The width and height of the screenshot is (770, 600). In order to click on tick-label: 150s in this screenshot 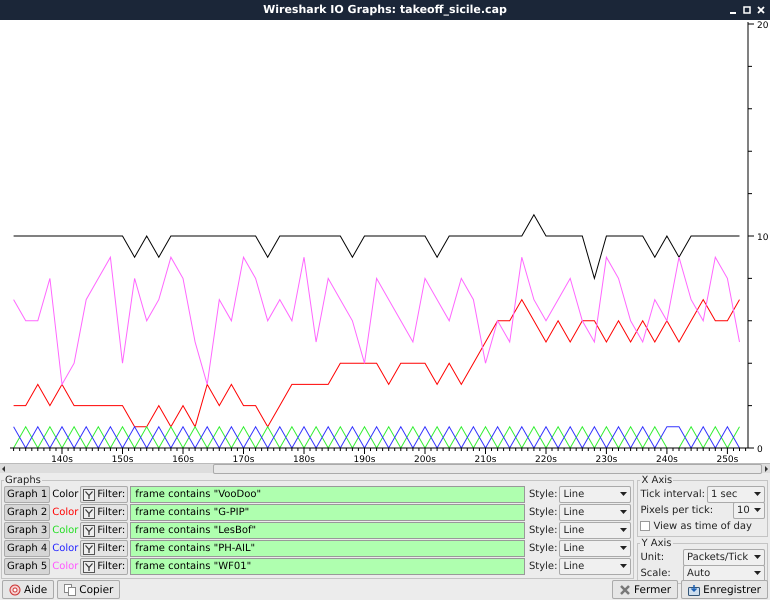, I will do `click(123, 458)`.